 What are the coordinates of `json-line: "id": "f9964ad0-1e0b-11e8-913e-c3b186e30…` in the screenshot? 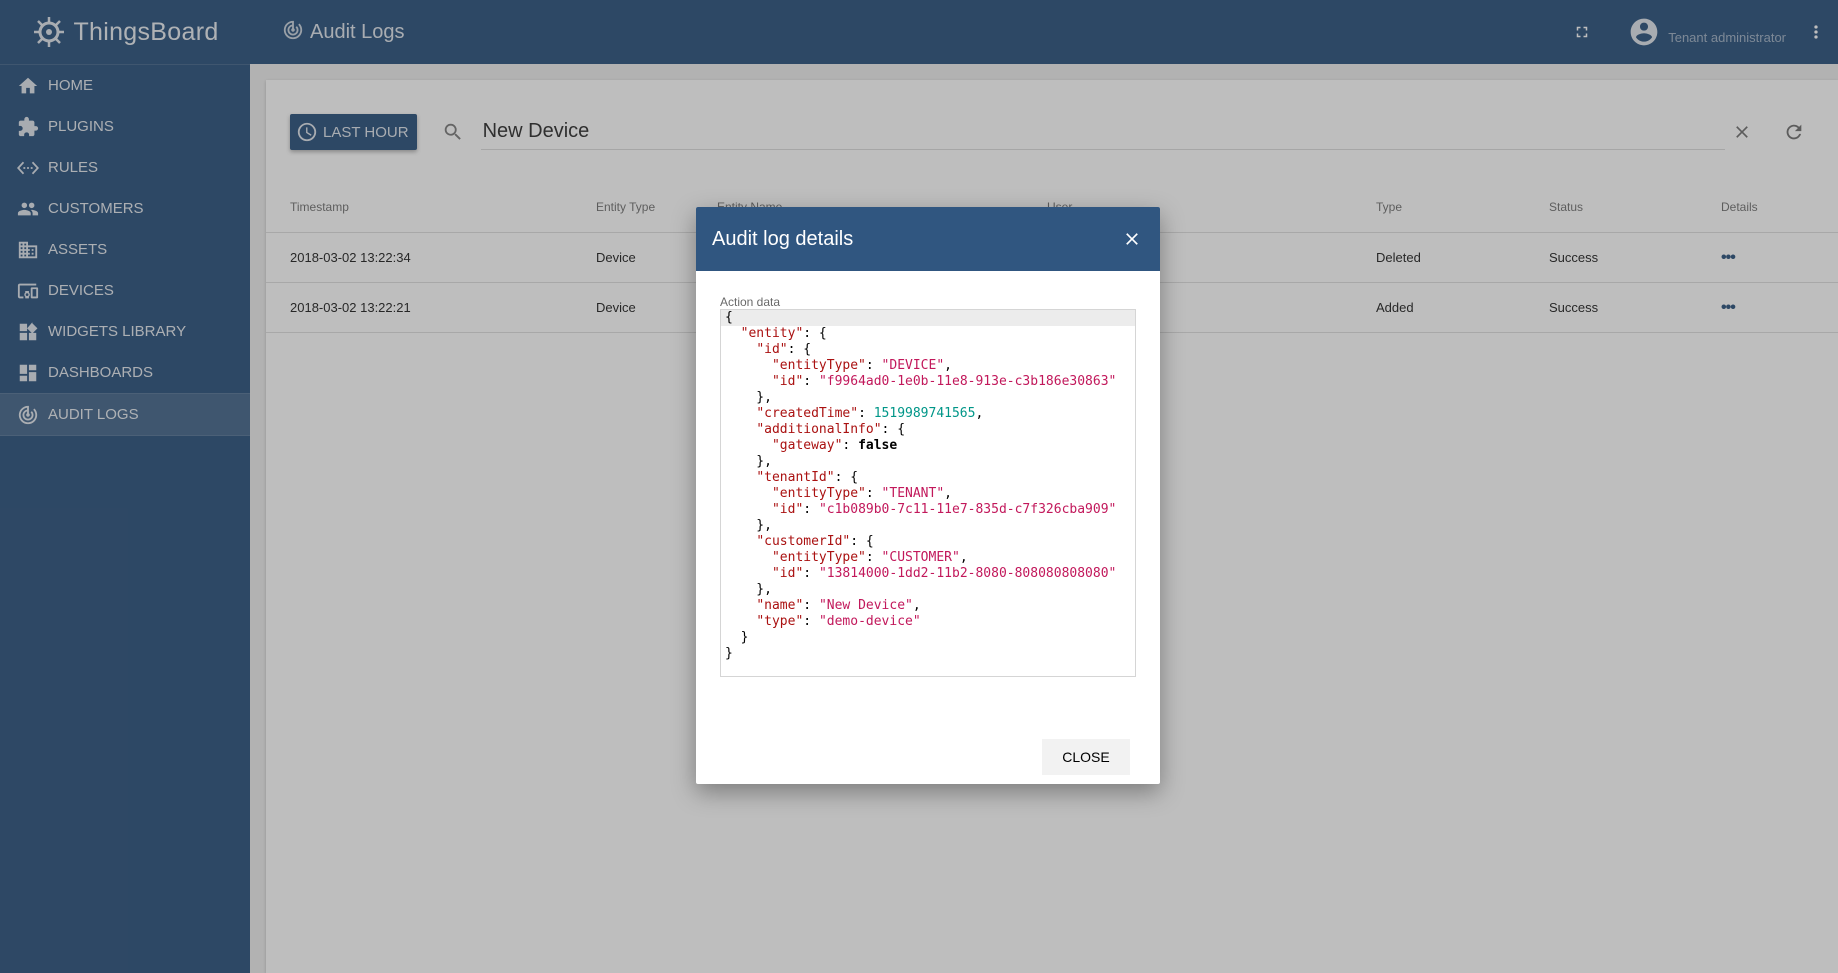 It's located at (944, 381).